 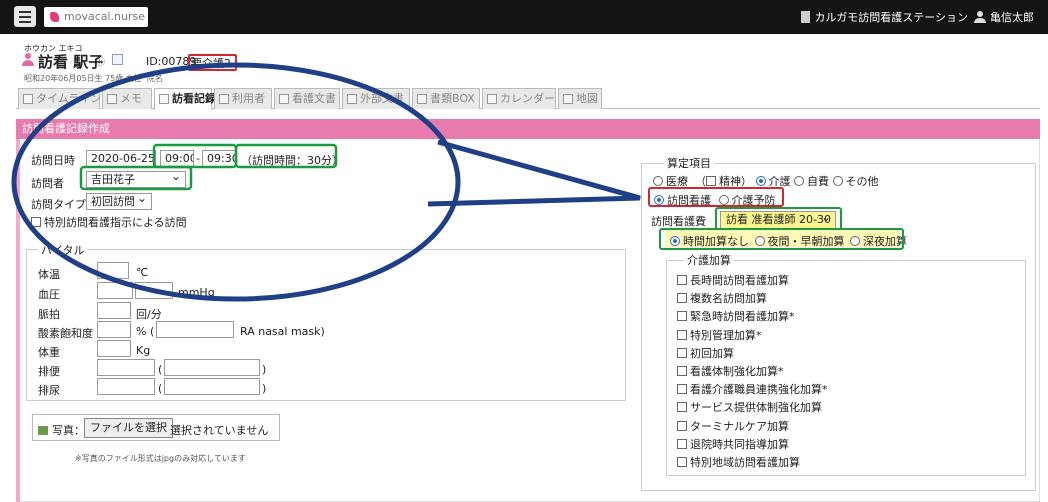 What do you see at coordinates (264, 369) in the screenshot?
I see `stool-paren-close: )` at bounding box center [264, 369].